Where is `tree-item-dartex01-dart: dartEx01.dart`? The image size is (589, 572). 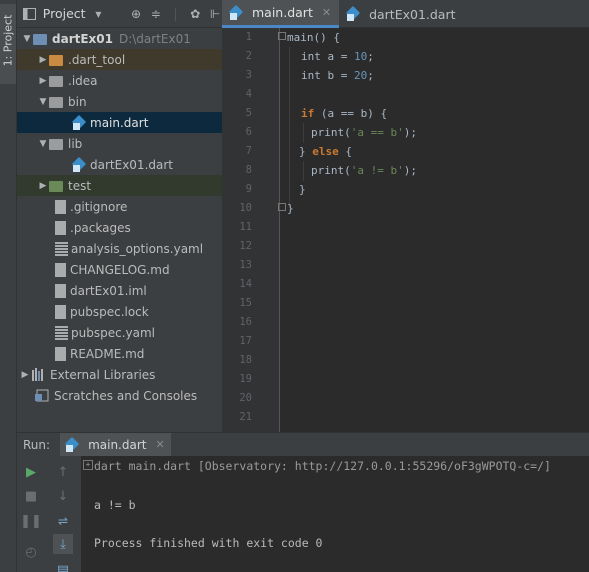
tree-item-dartex01-dart: dartEx01.dart is located at coordinates (119, 164).